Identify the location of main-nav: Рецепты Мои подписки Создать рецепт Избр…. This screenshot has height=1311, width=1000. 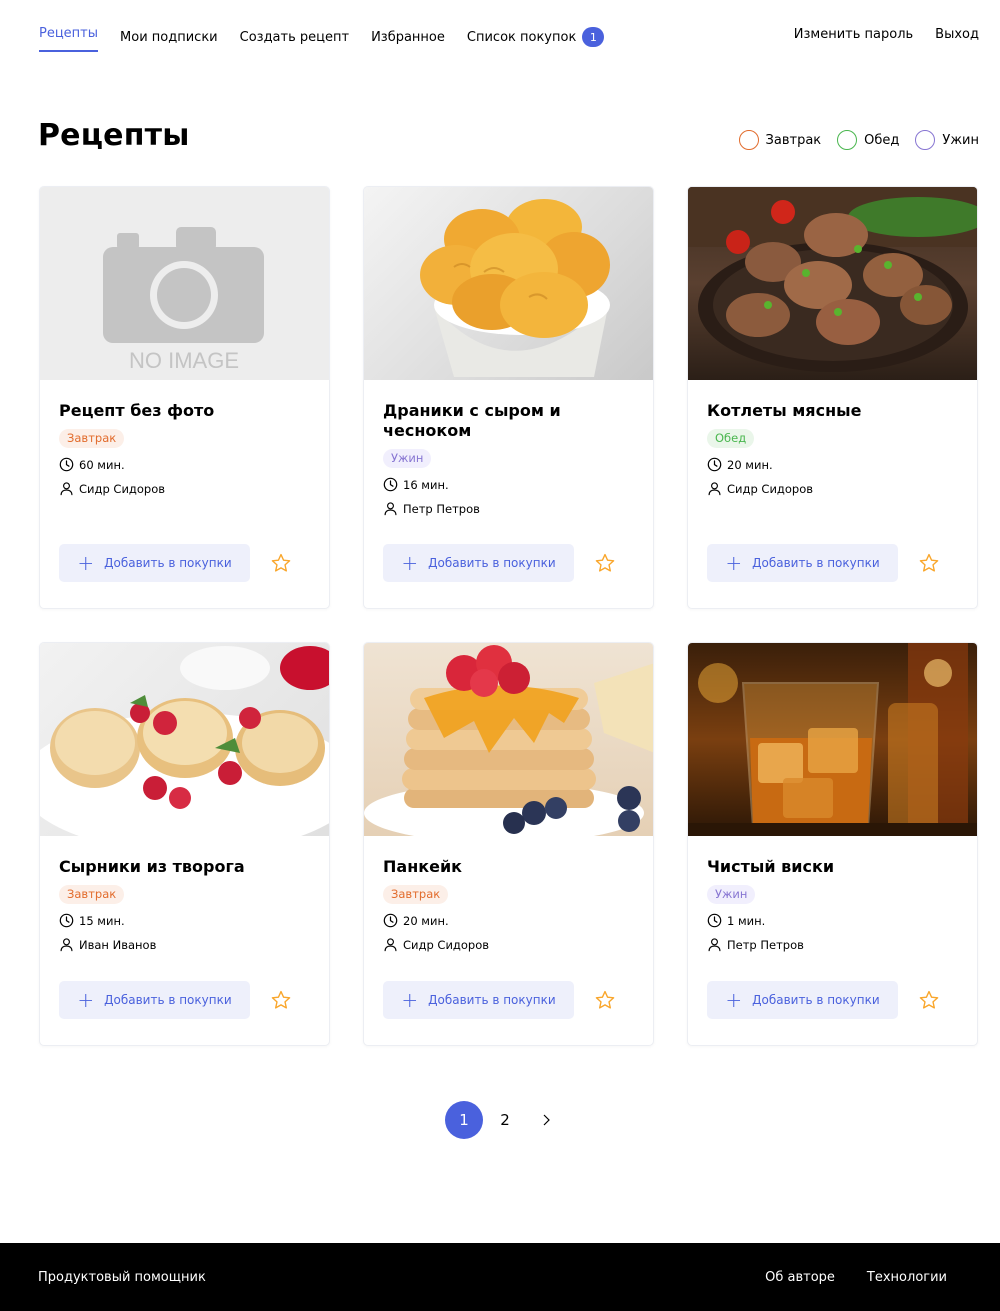
(332, 37).